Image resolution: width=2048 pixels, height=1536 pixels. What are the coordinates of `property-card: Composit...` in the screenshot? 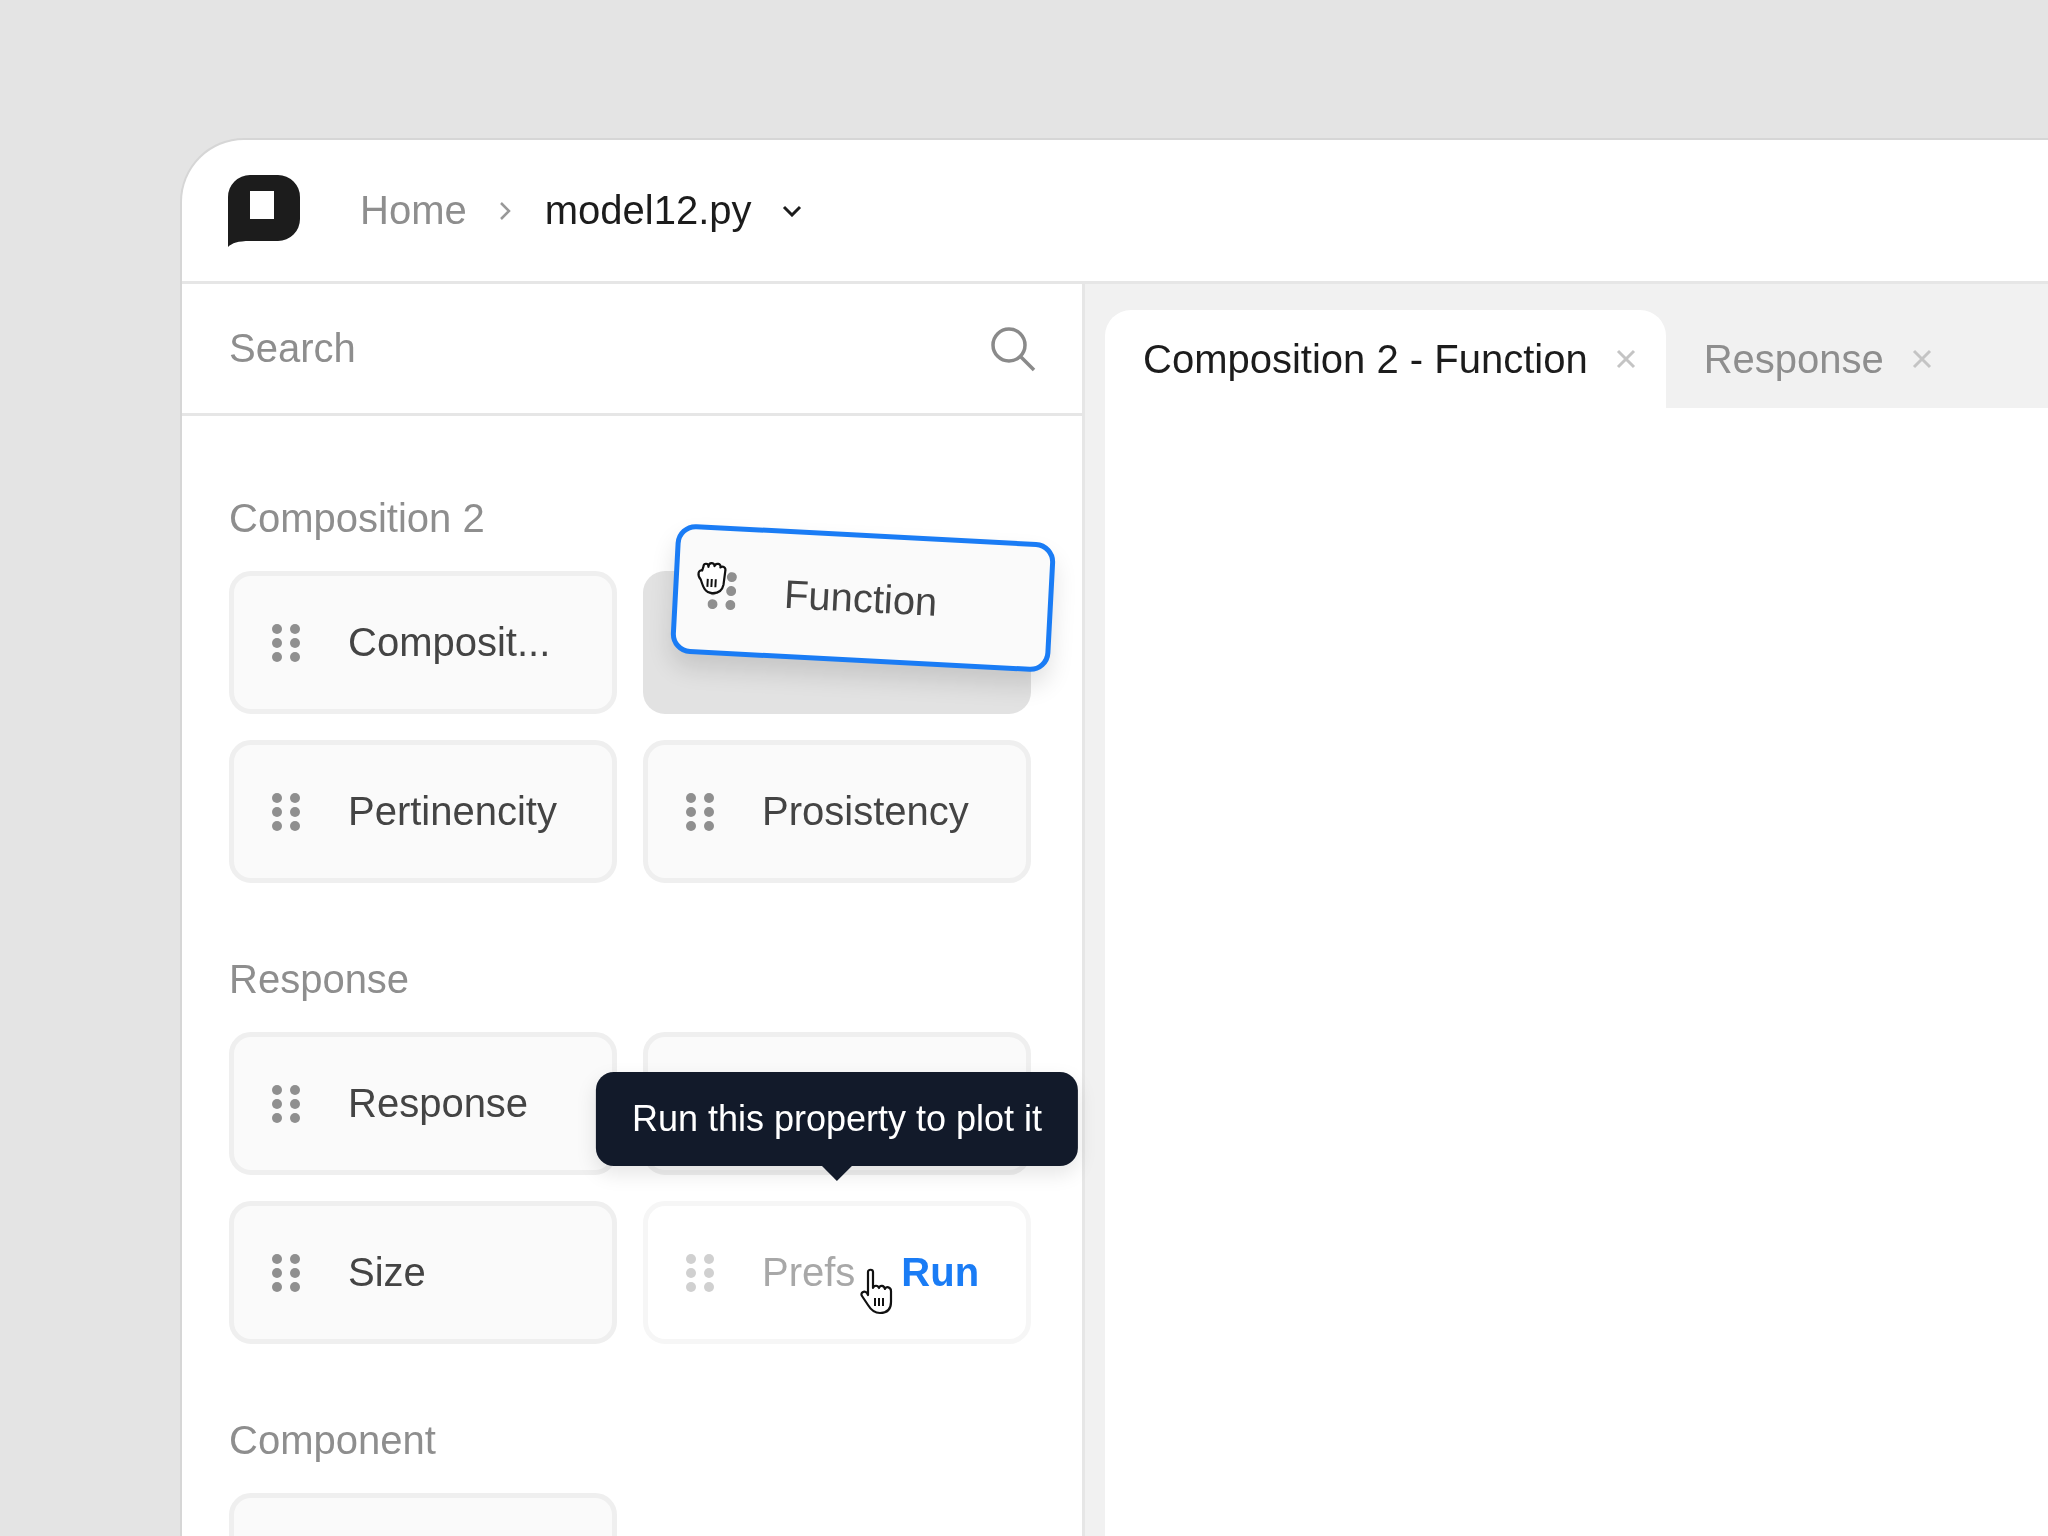 It's located at (423, 642).